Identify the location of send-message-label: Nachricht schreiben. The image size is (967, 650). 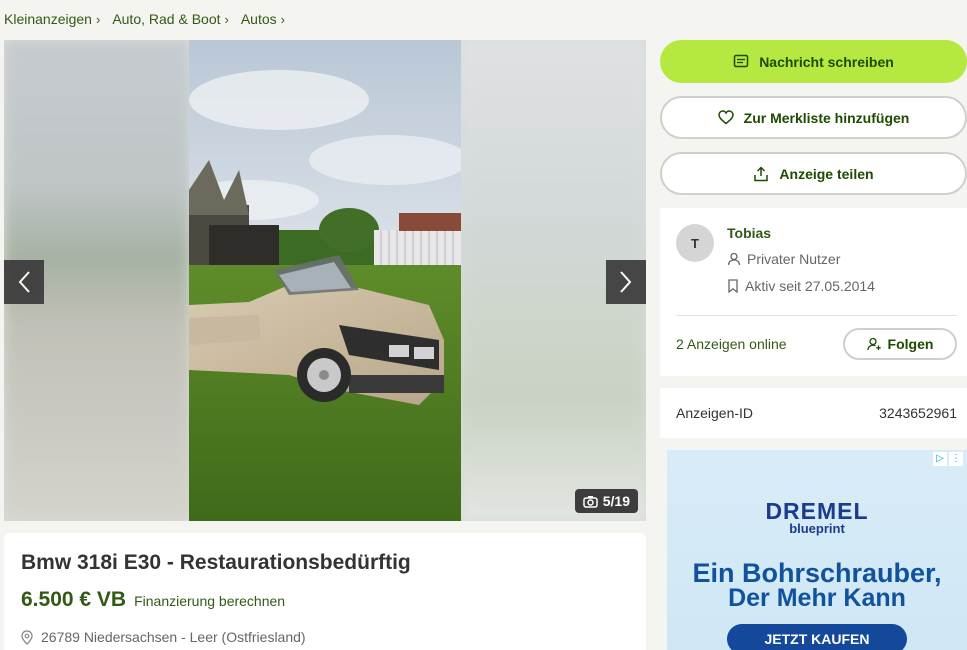
(826, 61).